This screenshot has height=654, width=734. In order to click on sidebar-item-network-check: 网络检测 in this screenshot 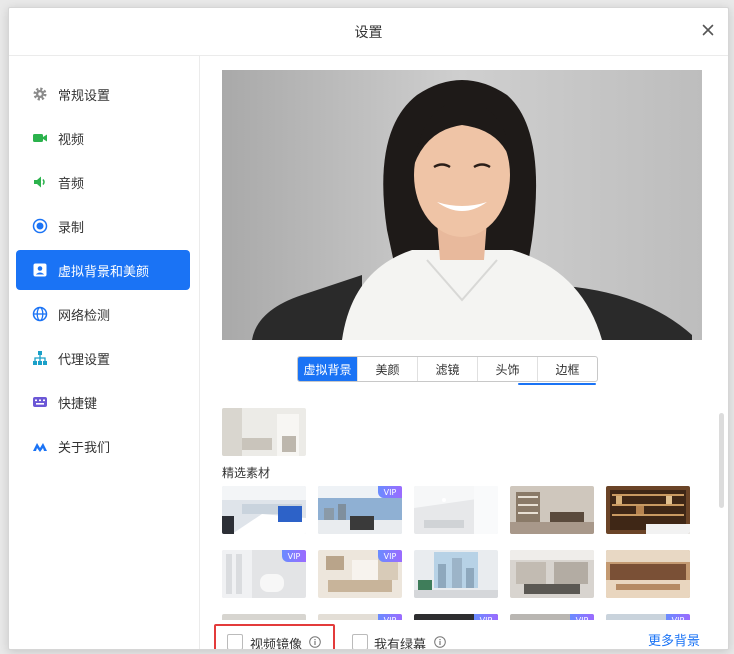, I will do `click(103, 314)`.